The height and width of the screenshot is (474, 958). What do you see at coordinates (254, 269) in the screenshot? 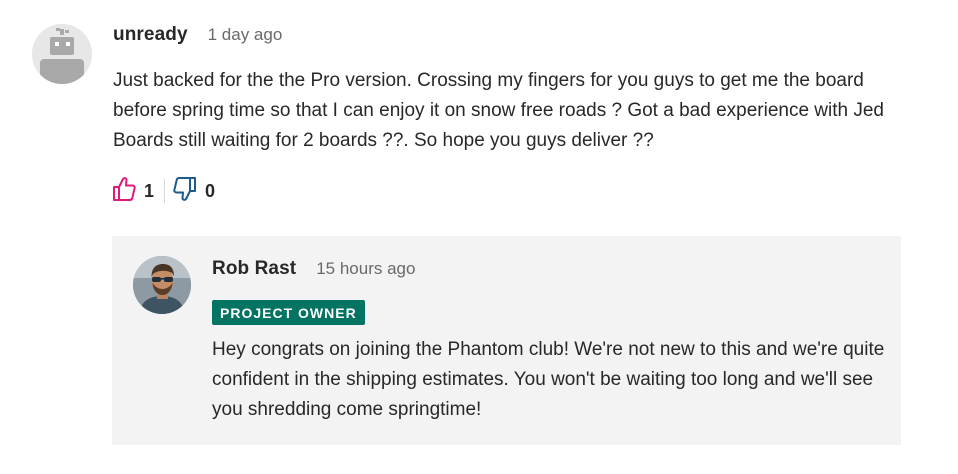
I see `reply-author: Rob Rast` at bounding box center [254, 269].